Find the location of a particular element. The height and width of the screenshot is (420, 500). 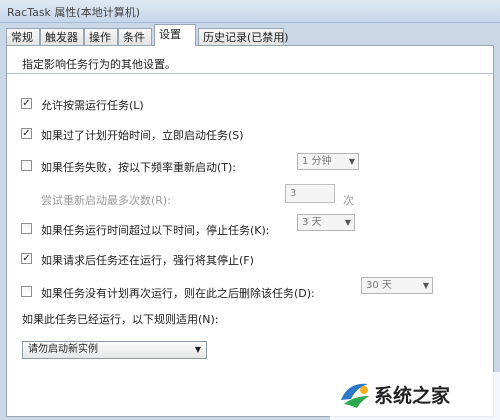

run-missed-start-checkbox: ✓ is located at coordinates (26, 133).